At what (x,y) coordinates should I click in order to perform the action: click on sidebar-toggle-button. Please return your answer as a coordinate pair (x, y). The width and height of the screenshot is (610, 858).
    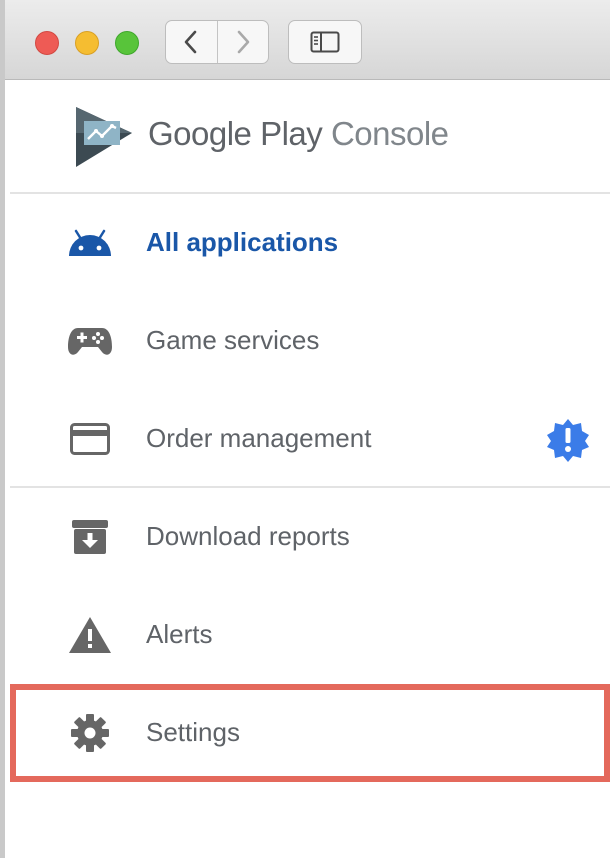
    Looking at the image, I should click on (325, 42).